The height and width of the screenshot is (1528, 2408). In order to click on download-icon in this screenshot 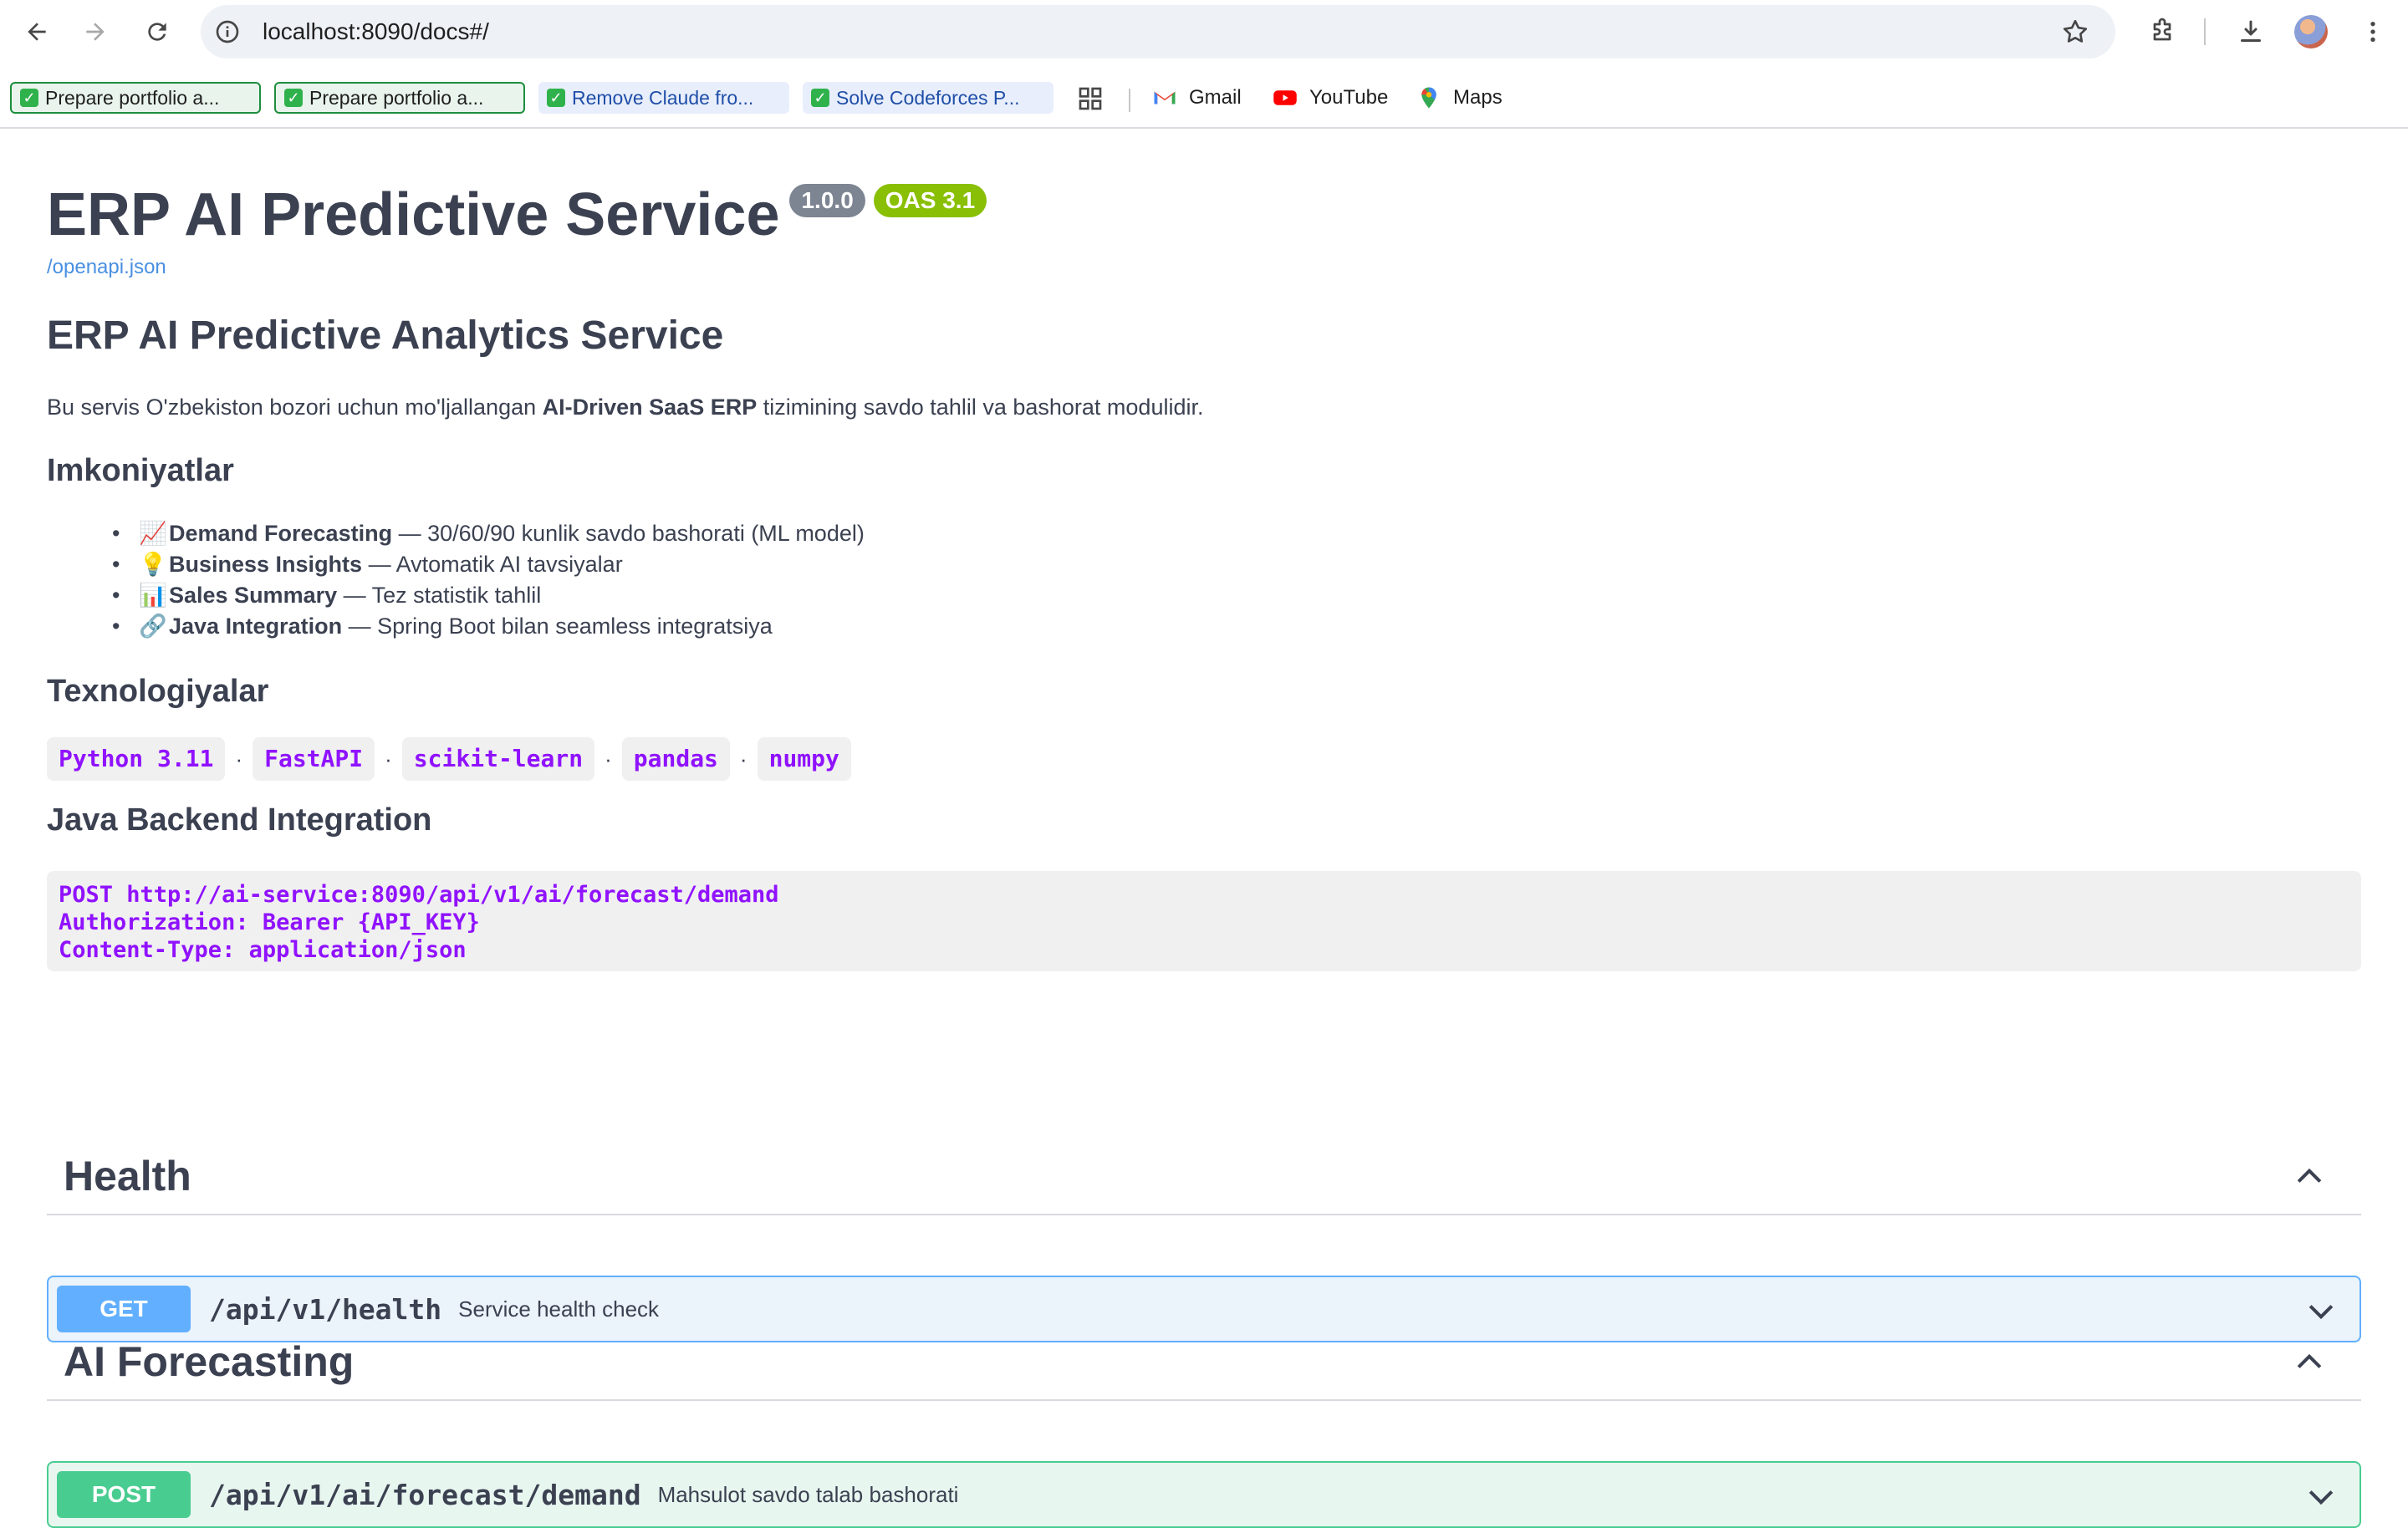, I will do `click(2251, 31)`.